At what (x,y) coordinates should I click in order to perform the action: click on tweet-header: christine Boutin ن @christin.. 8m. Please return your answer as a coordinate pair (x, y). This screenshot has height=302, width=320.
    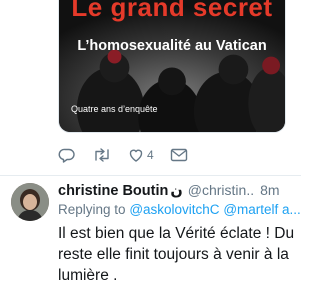
    Looking at the image, I should click on (178, 192).